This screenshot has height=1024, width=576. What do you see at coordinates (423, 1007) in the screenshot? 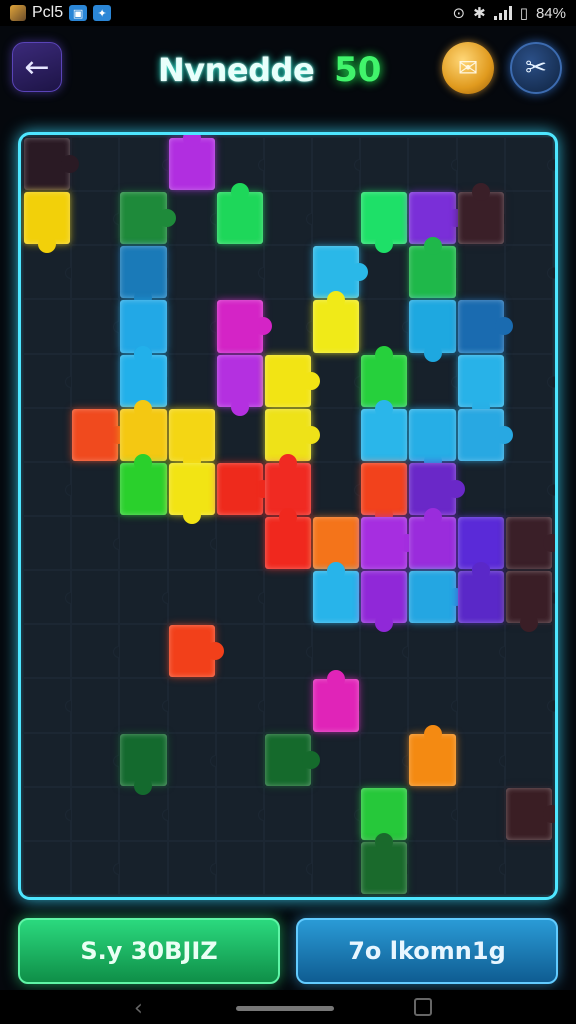
I see `nav-recent-icon` at bounding box center [423, 1007].